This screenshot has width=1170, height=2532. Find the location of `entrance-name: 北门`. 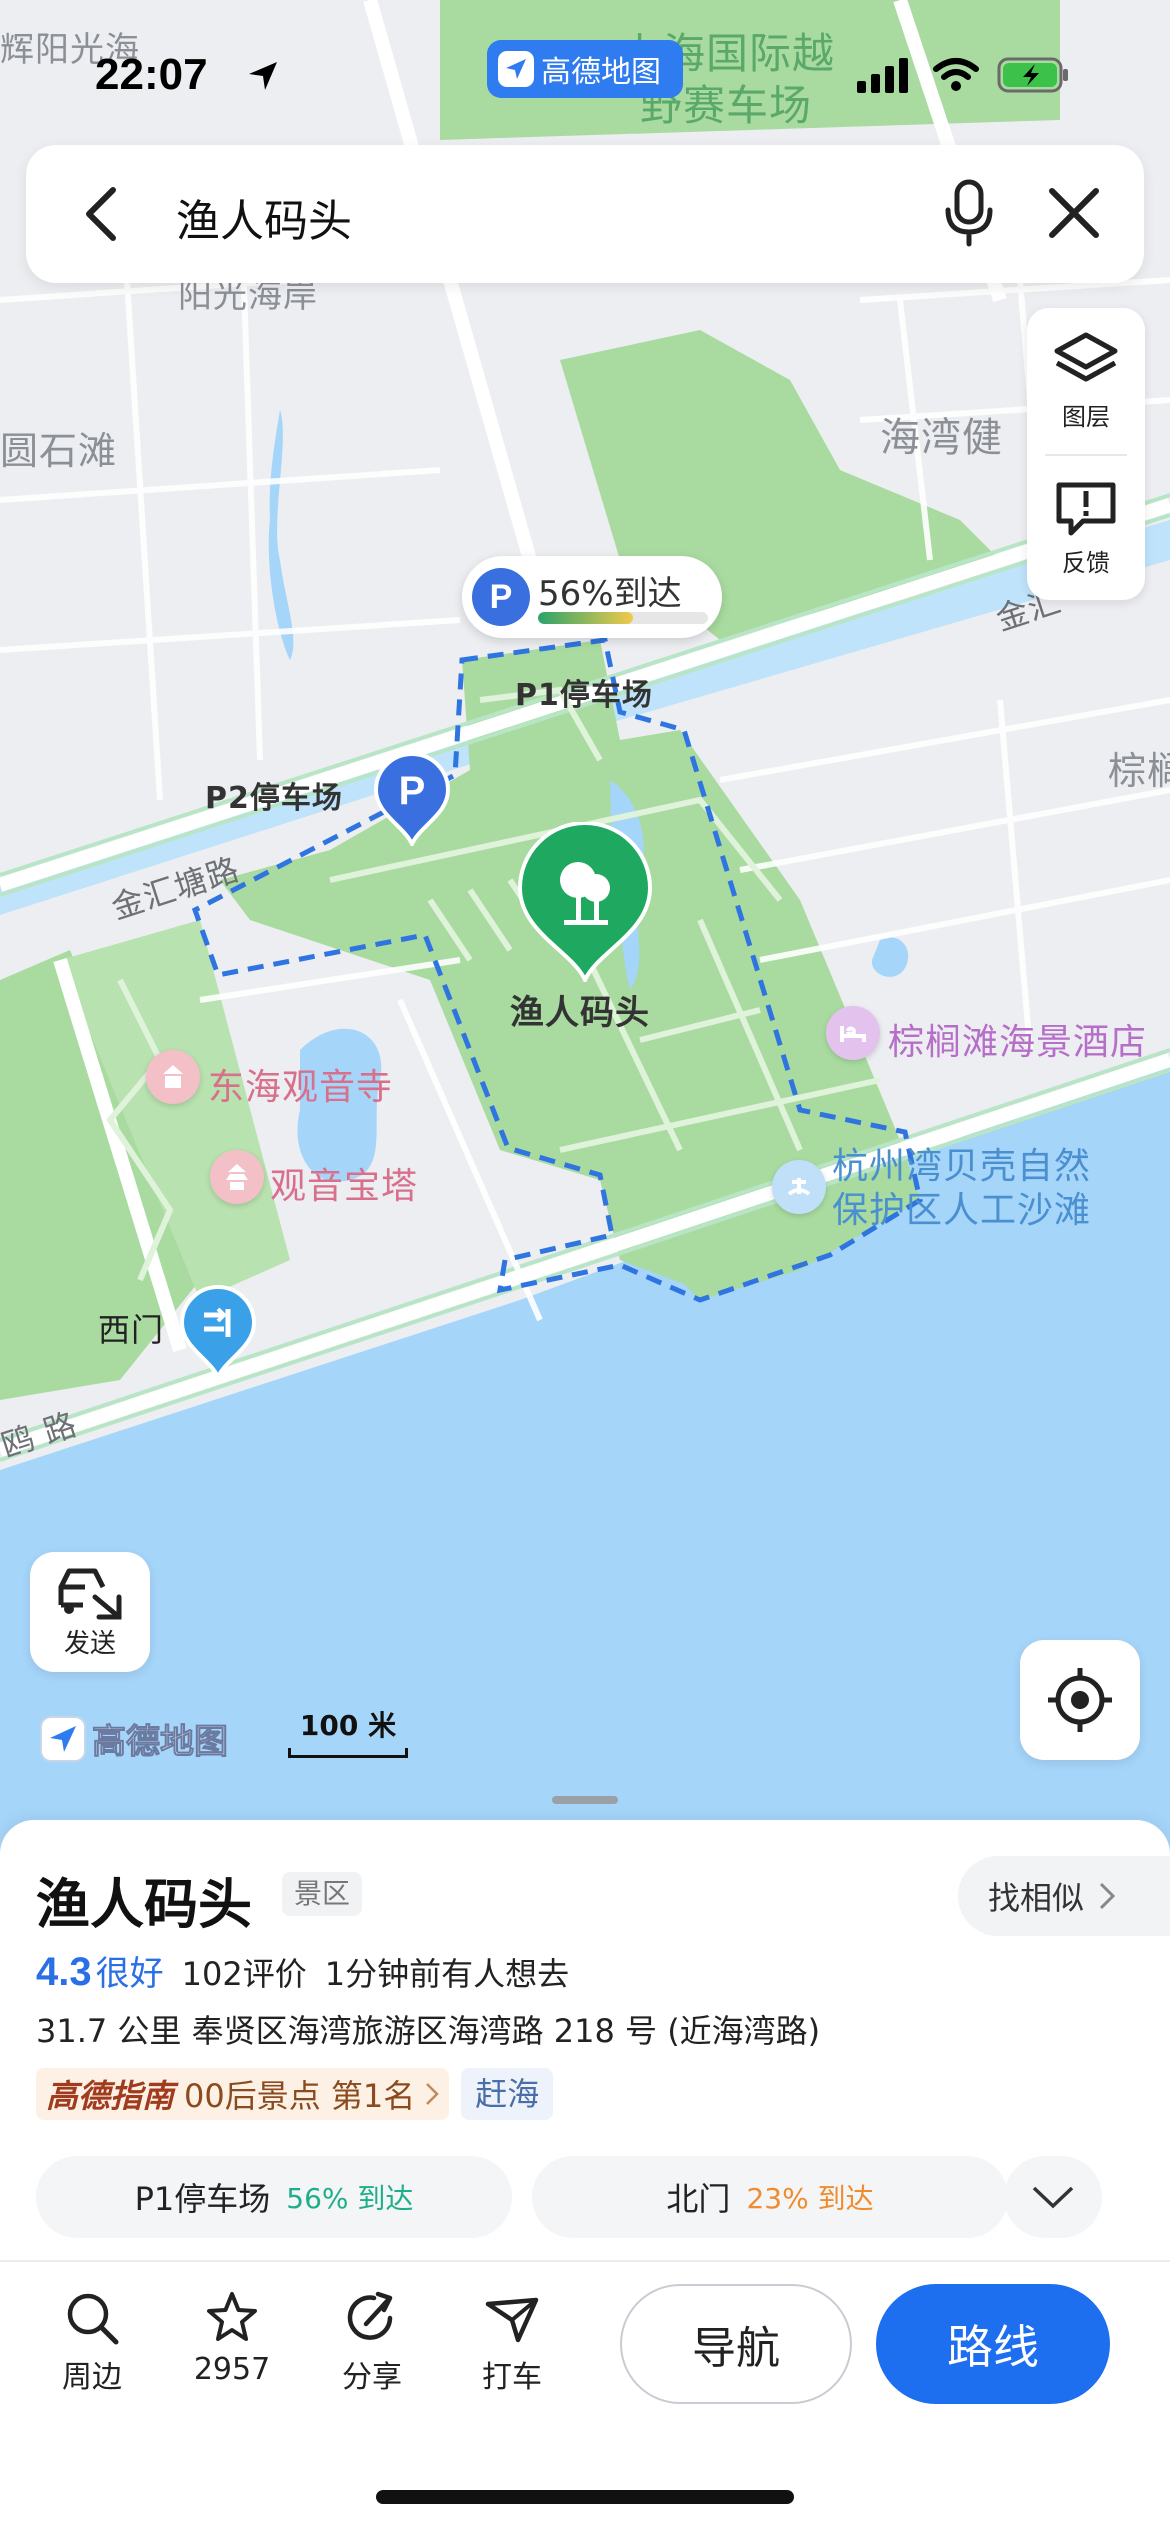

entrance-name: 北门 is located at coordinates (698, 2199).